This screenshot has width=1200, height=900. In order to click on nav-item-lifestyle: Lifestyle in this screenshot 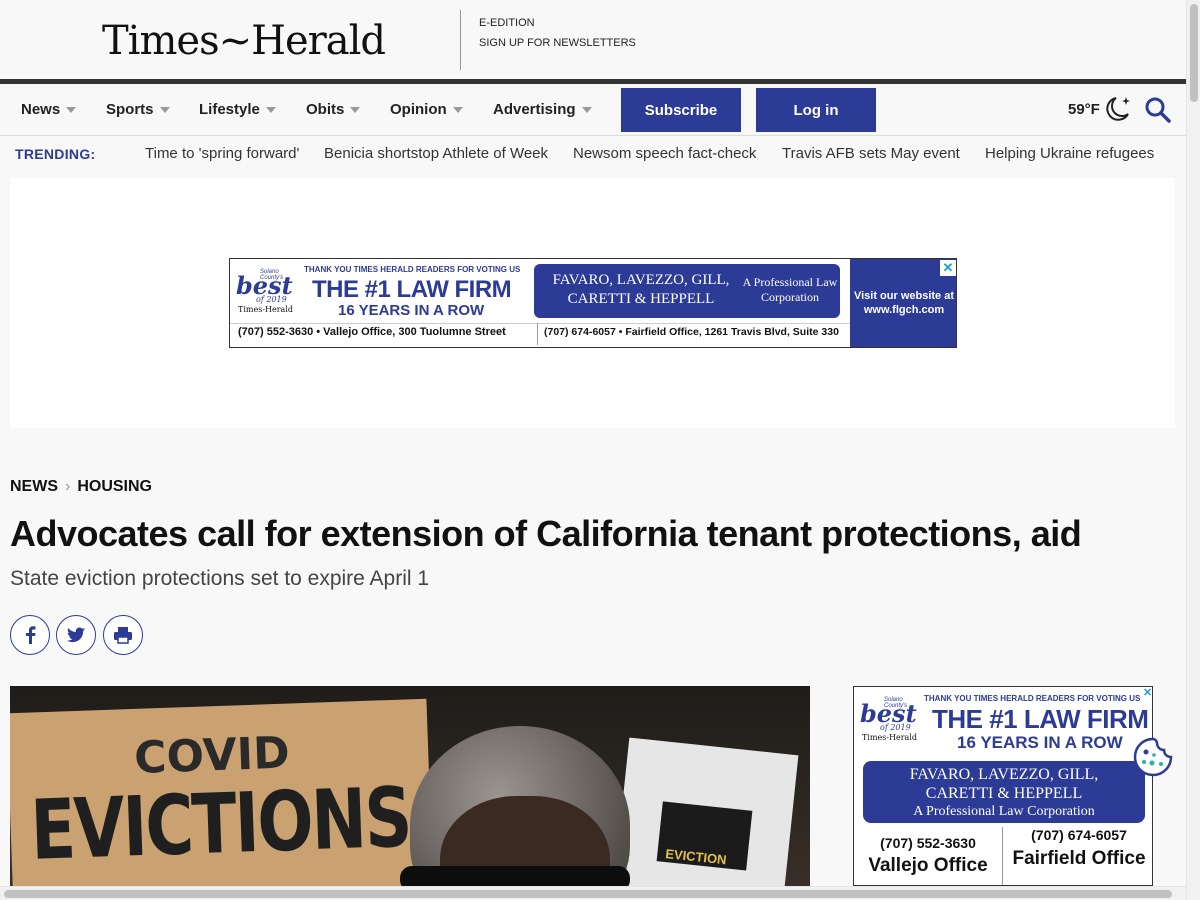, I will do `click(237, 109)`.